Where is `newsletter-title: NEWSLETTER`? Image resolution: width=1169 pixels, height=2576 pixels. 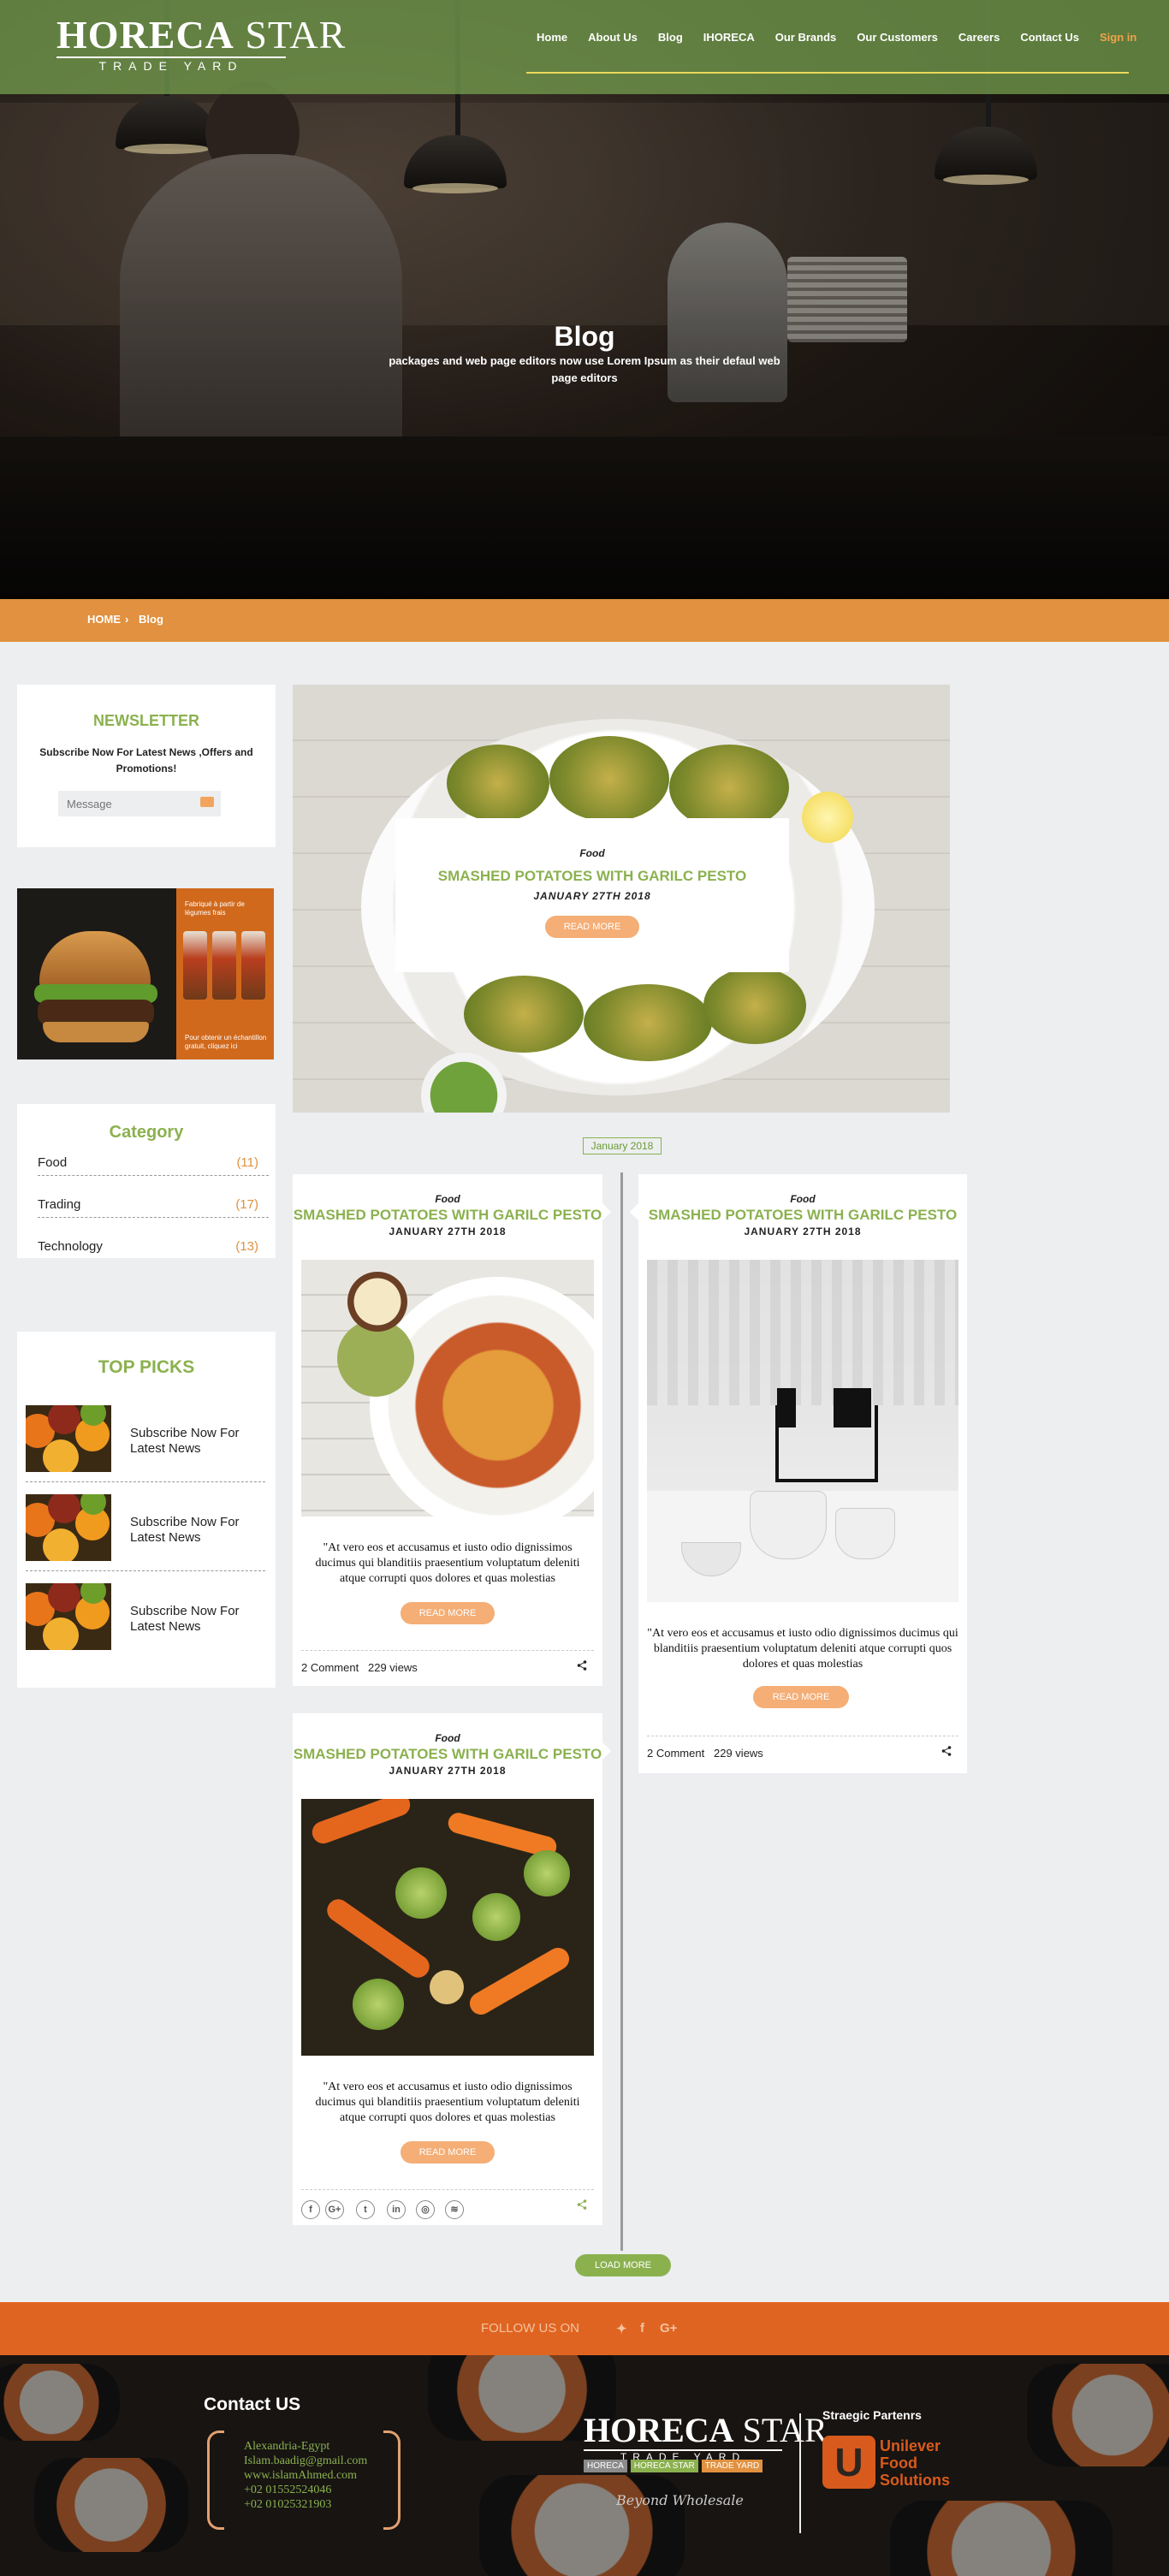 newsletter-title: NEWSLETTER is located at coordinates (146, 720).